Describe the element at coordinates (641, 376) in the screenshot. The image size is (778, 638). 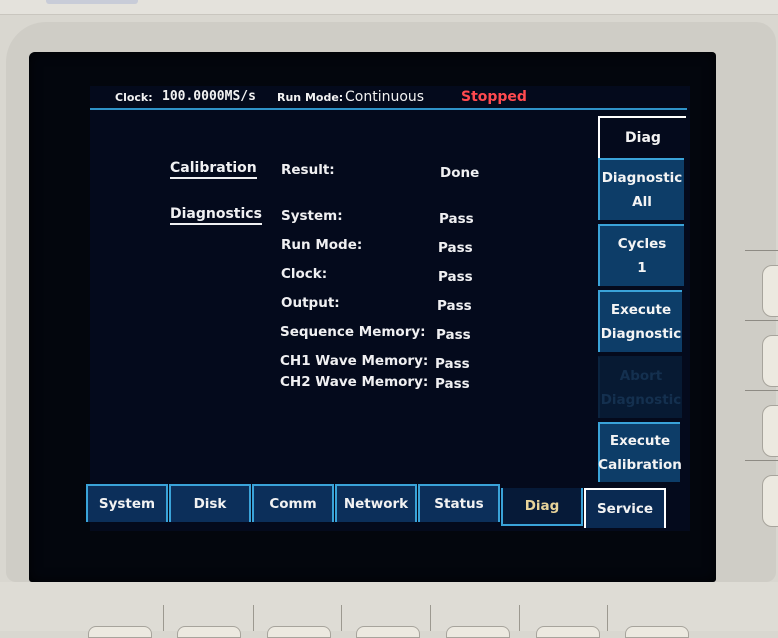
I see `button-line1: Abort` at that location.